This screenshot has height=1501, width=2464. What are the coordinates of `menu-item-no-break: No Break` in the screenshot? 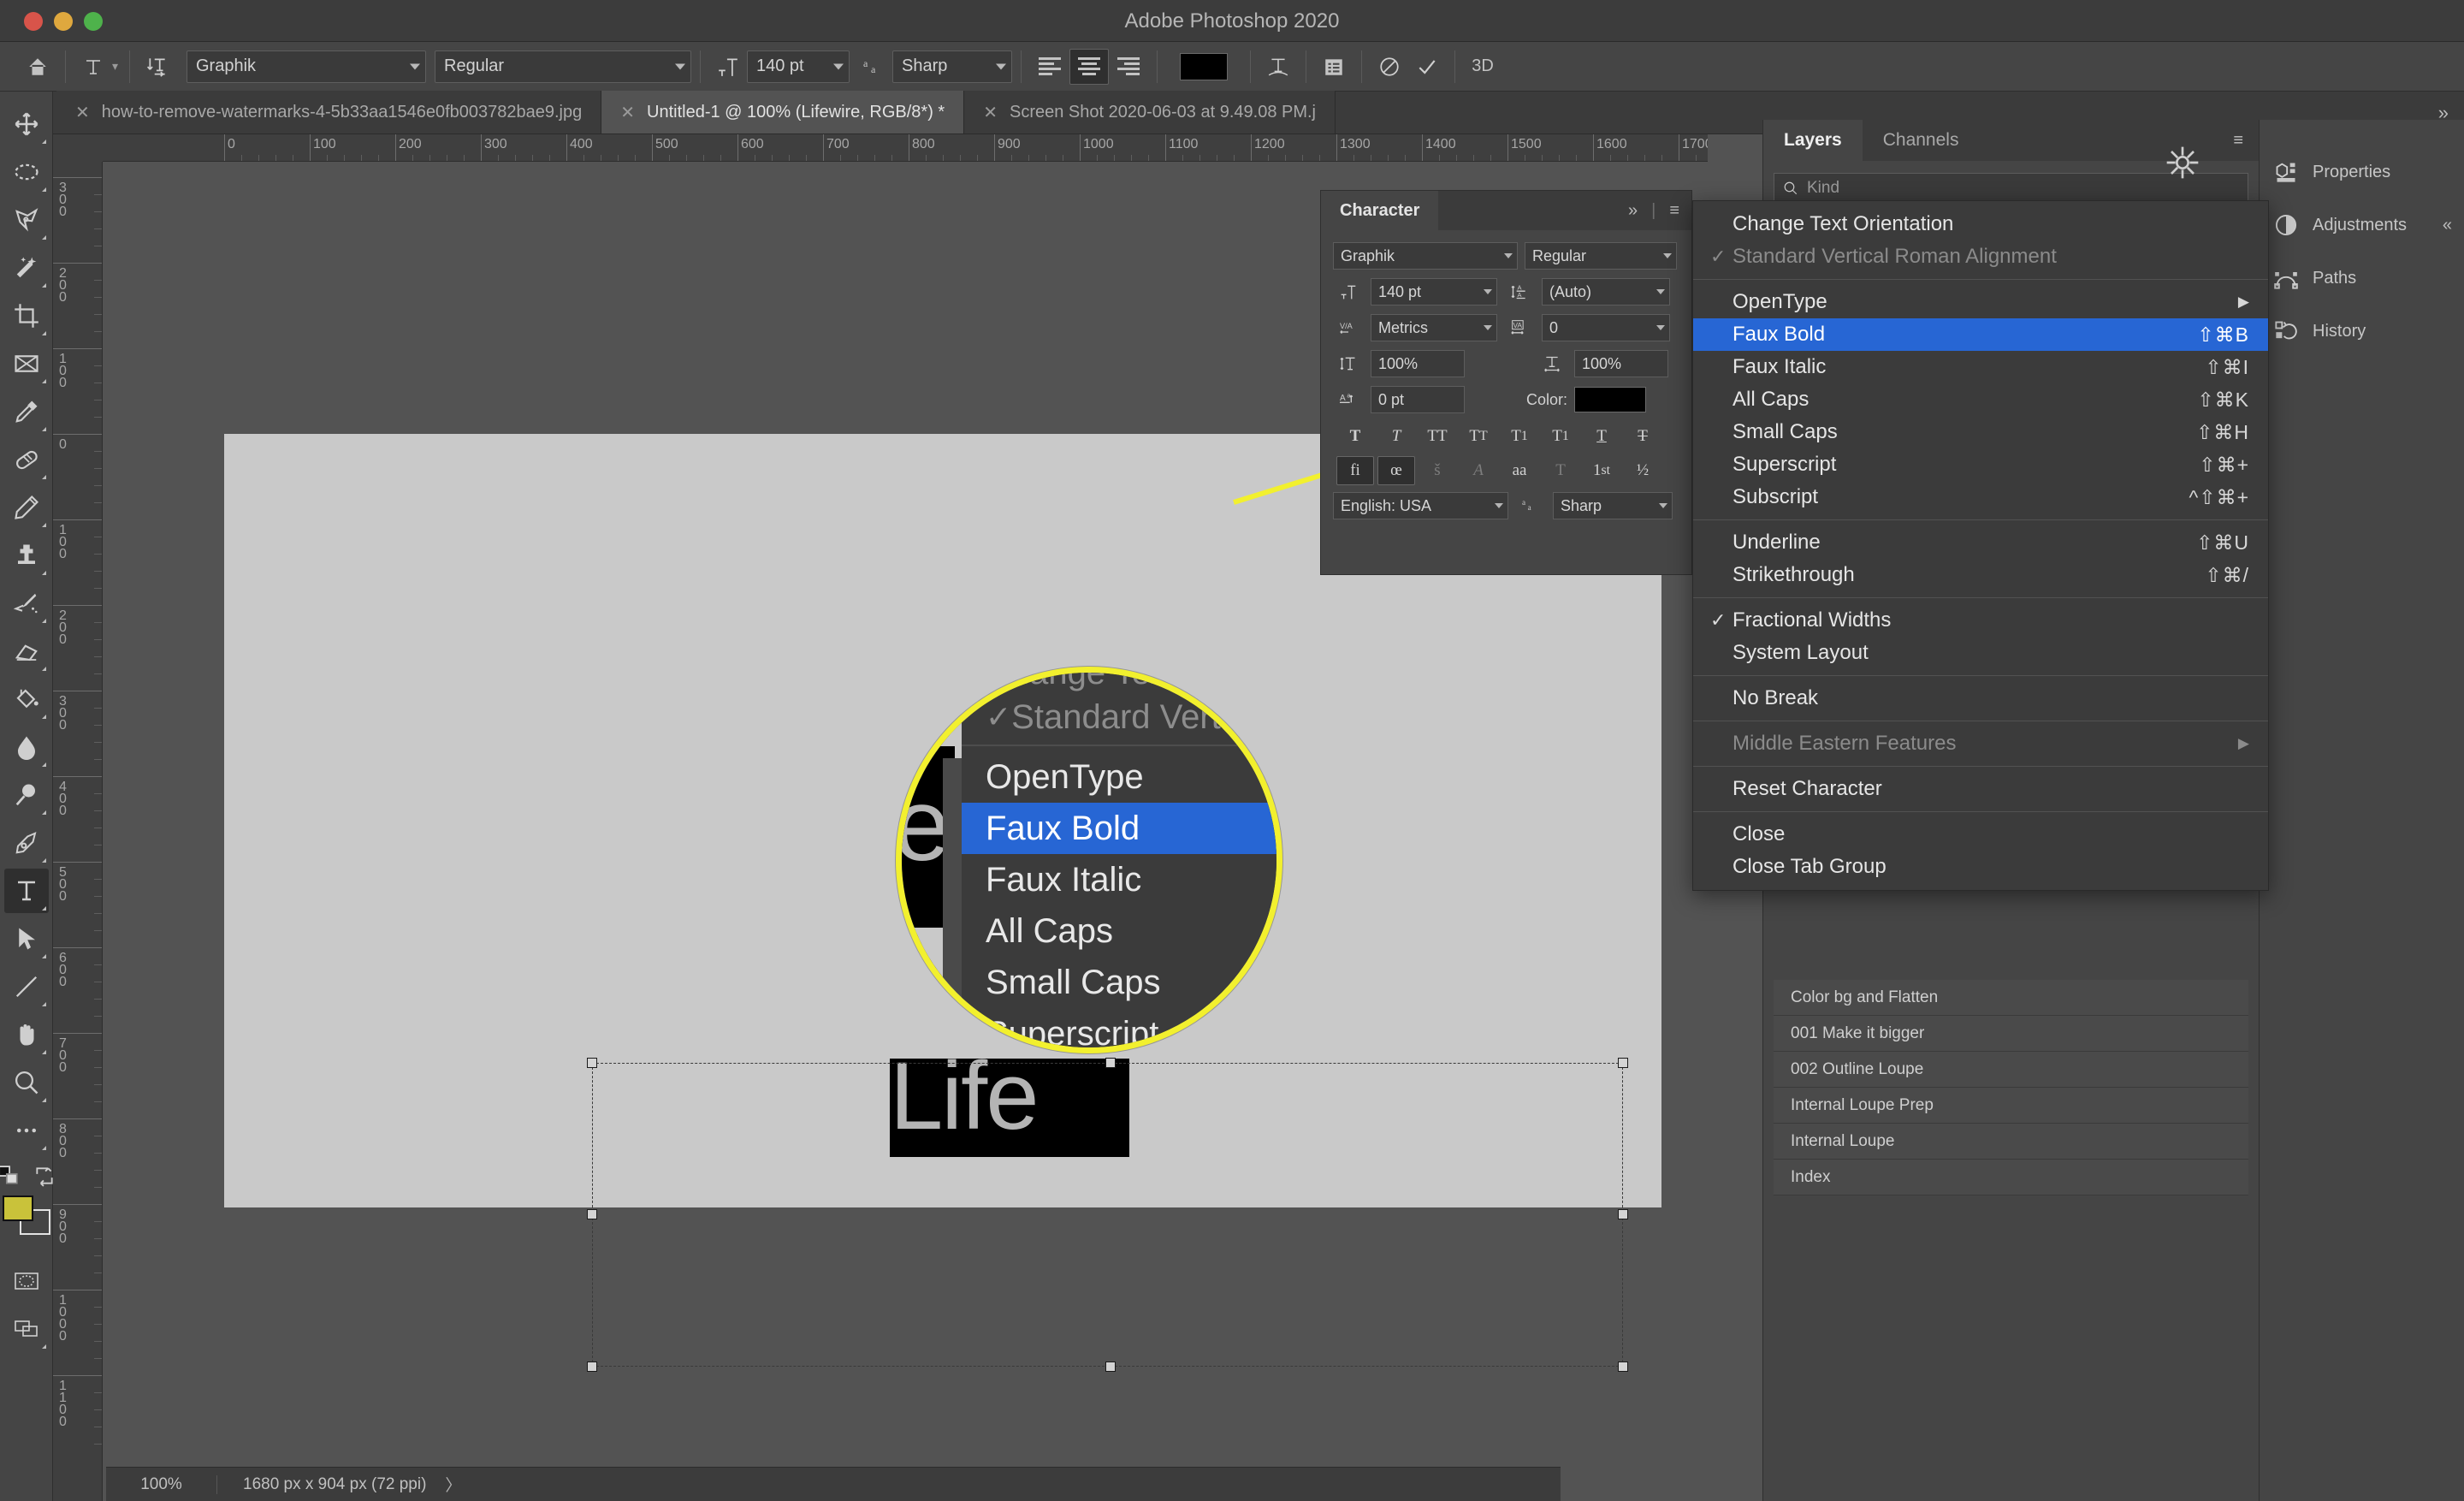 It's located at (1980, 699).